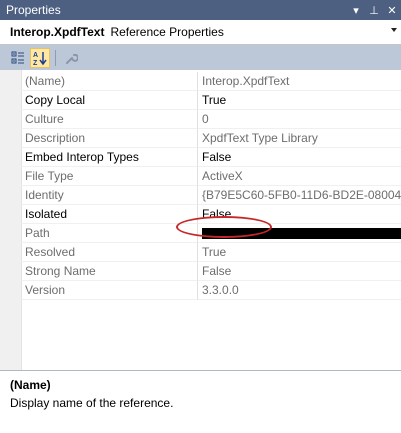 The image size is (401, 433). Describe the element at coordinates (200, 402) in the screenshot. I see `description-pane: (Name) Display name of the reference.` at that location.